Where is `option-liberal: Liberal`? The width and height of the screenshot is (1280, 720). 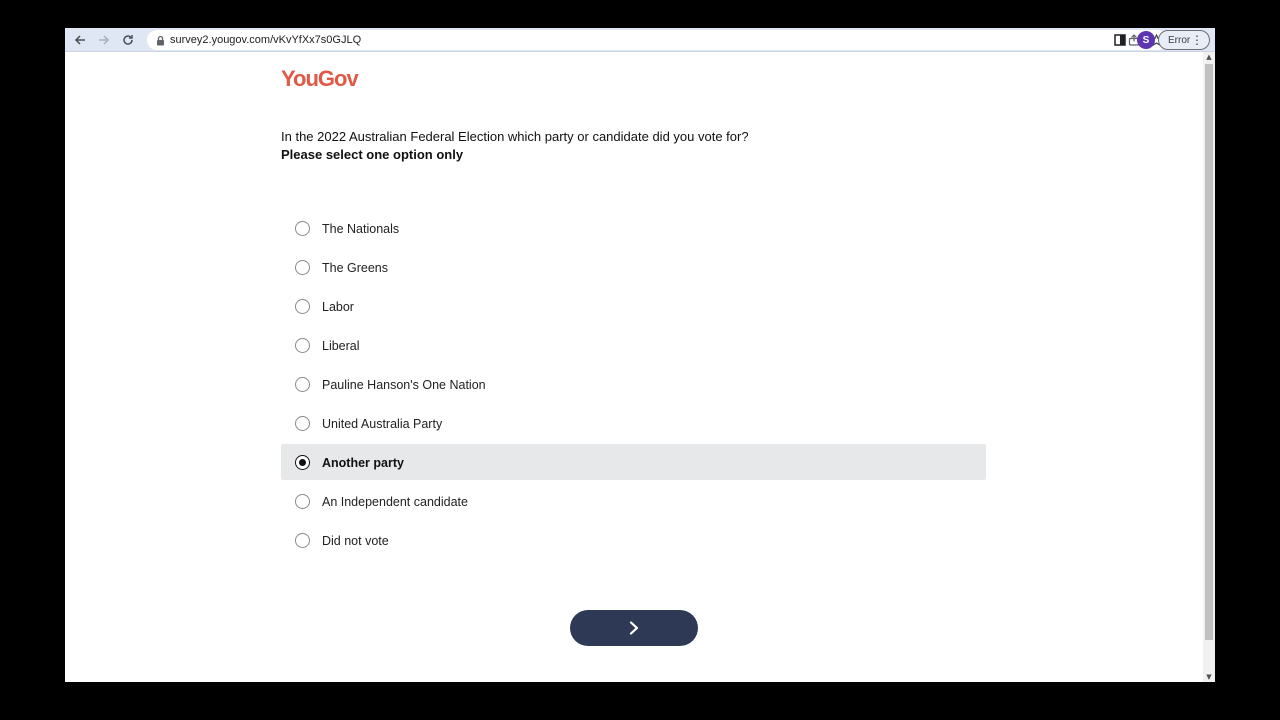
option-liberal: Liberal is located at coordinates (633, 345).